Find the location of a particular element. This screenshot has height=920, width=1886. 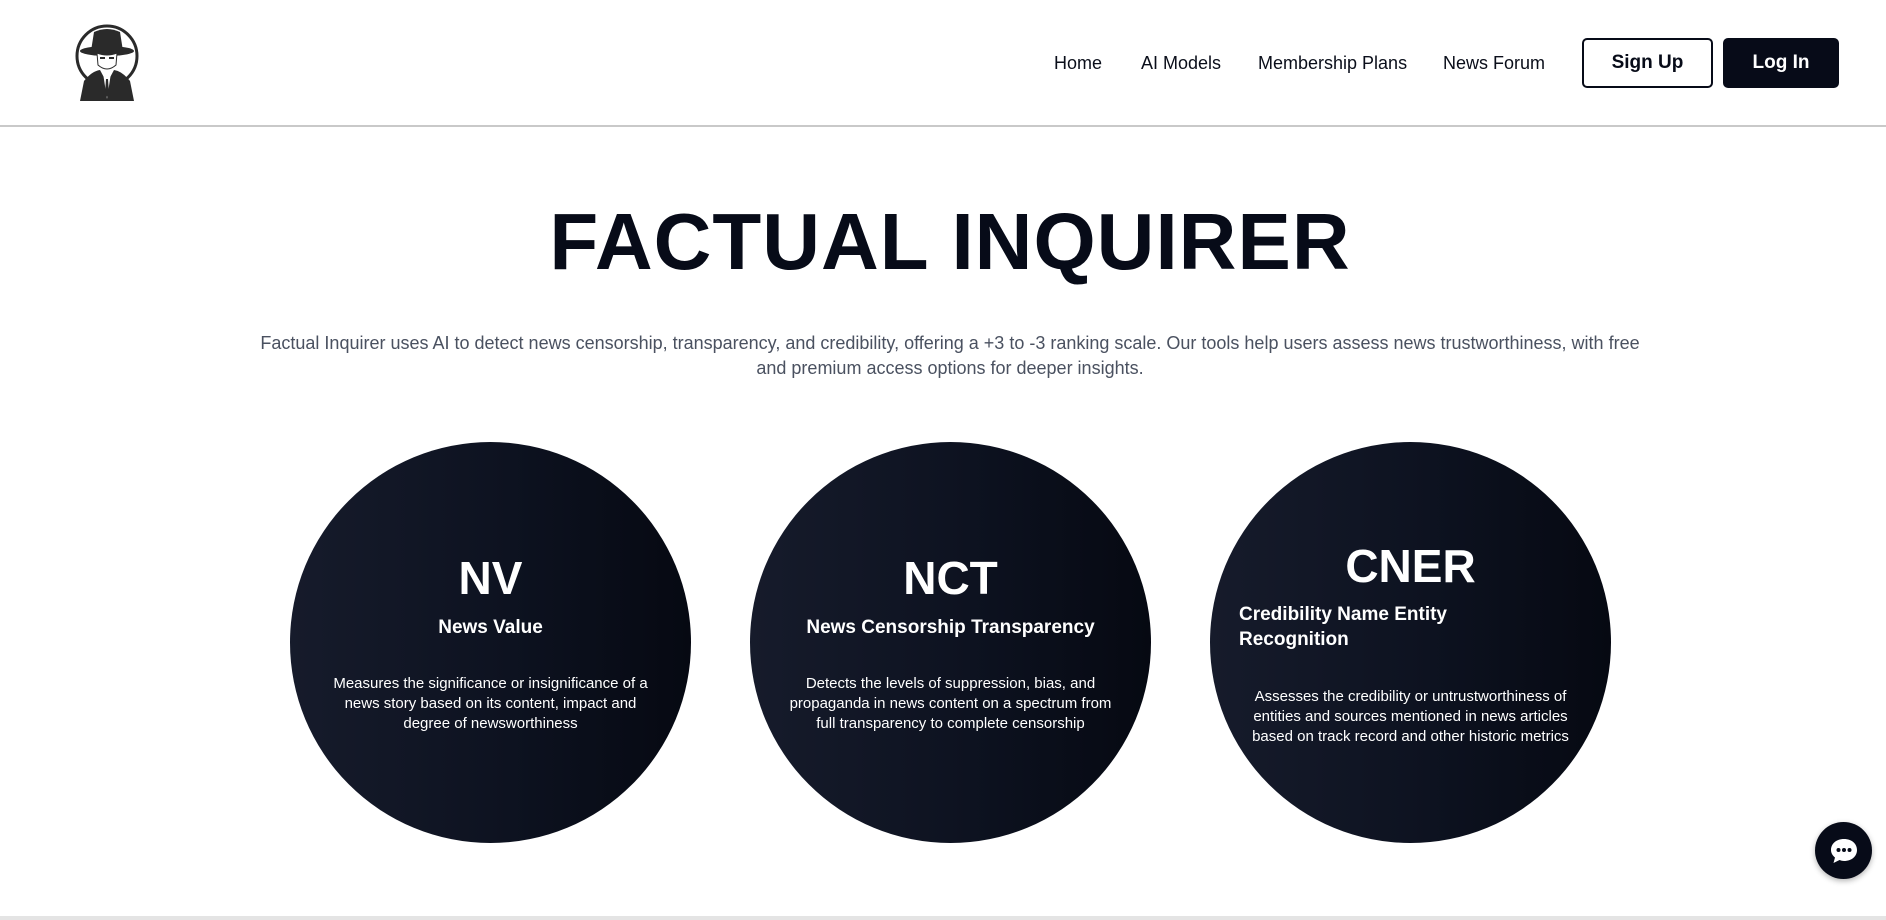

nav-home-link: Home is located at coordinates (1078, 63).